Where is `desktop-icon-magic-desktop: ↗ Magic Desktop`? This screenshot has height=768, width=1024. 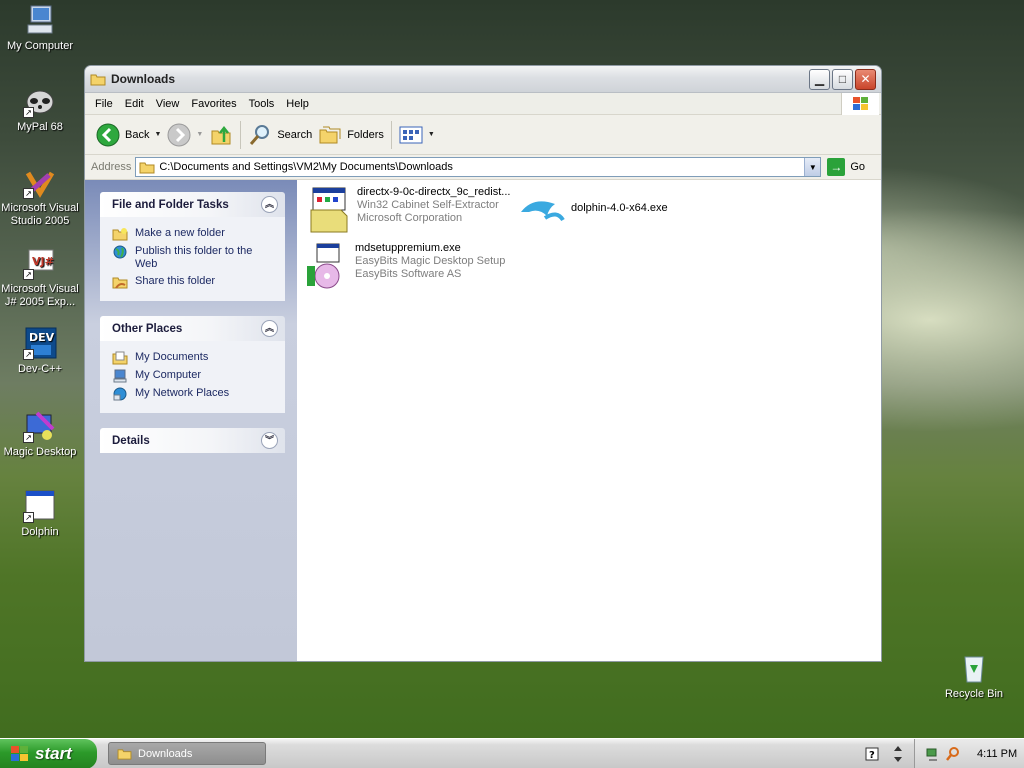
desktop-icon-magic-desktop: ↗ Magic Desktop is located at coordinates (40, 434).